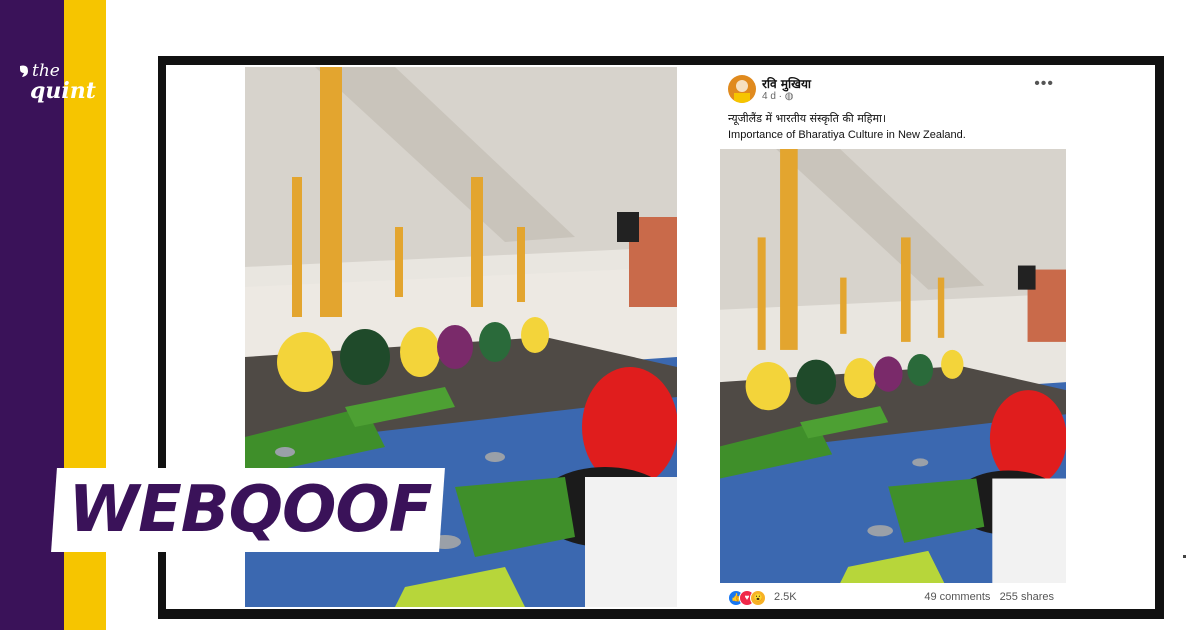 The image size is (1200, 630). I want to click on globe-icon: ◍, so click(789, 96).